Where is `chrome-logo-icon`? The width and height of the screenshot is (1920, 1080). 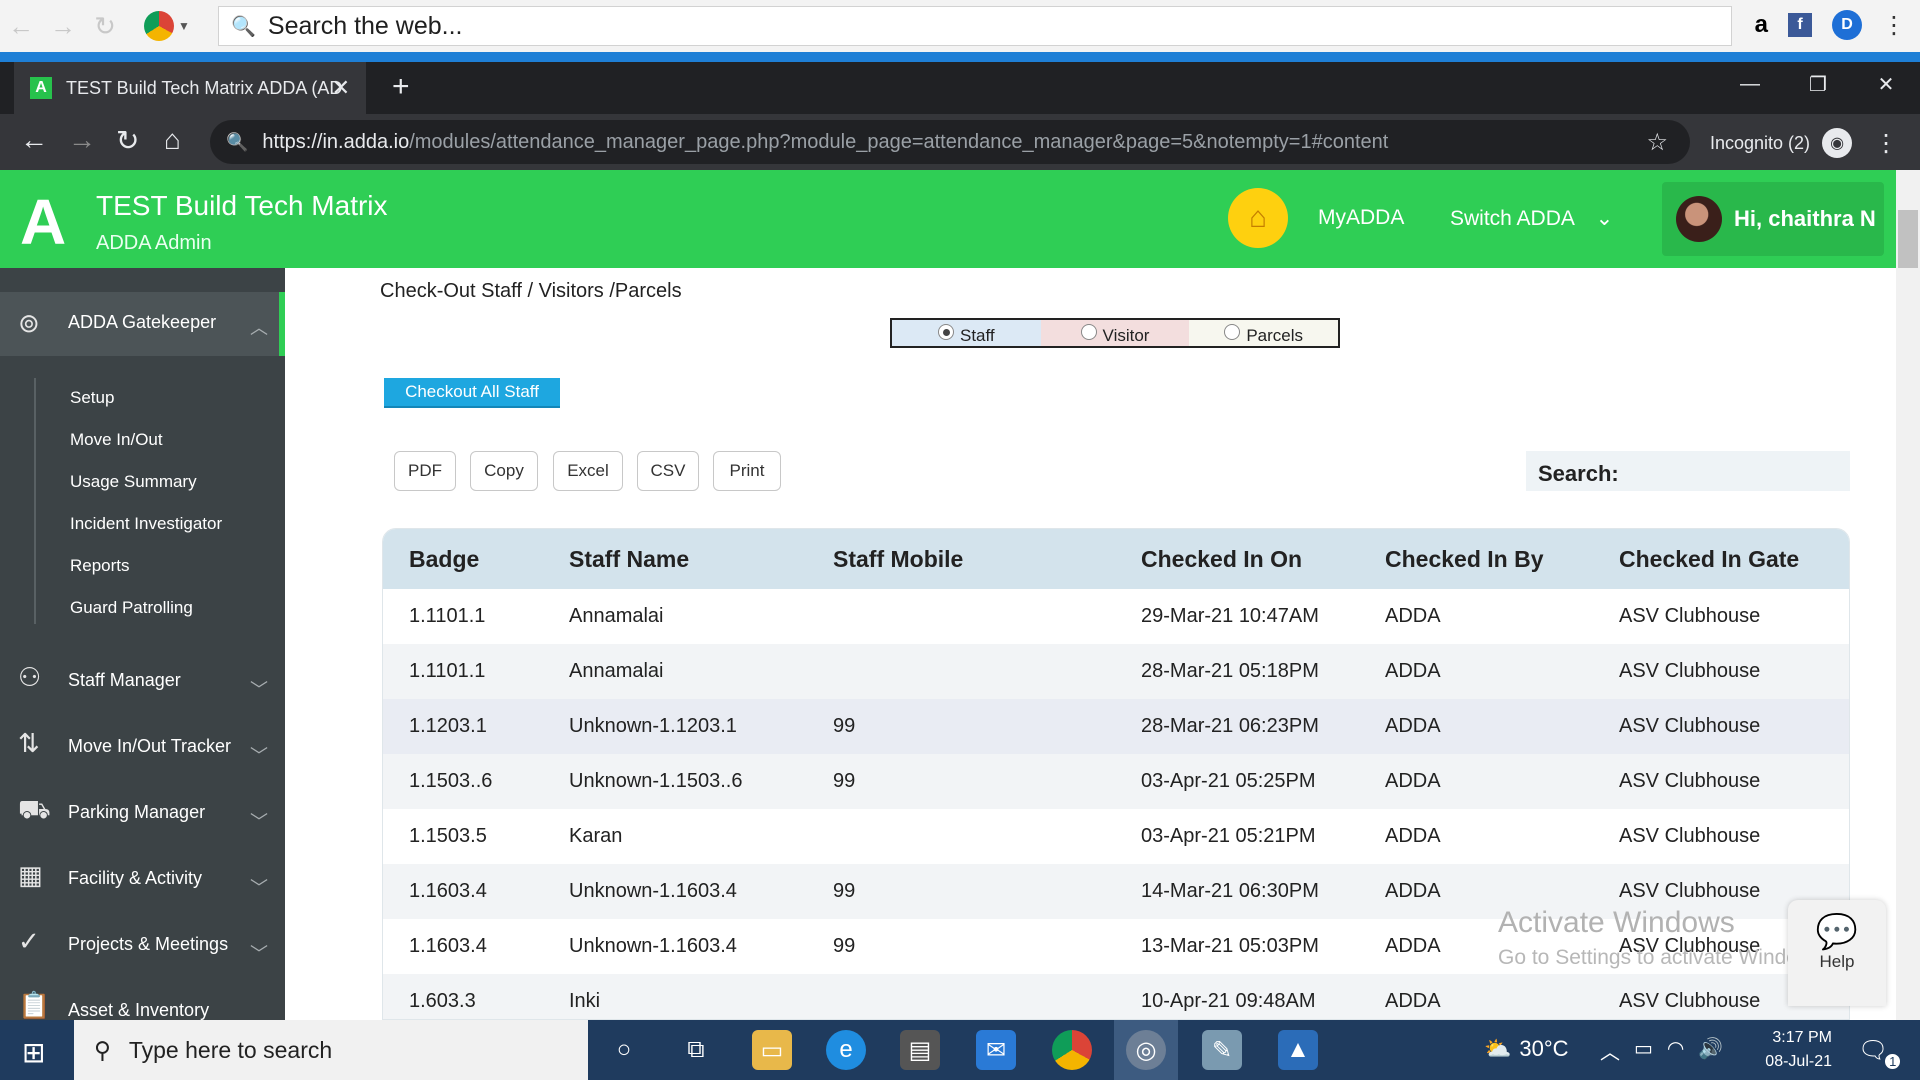 chrome-logo-icon is located at coordinates (159, 26).